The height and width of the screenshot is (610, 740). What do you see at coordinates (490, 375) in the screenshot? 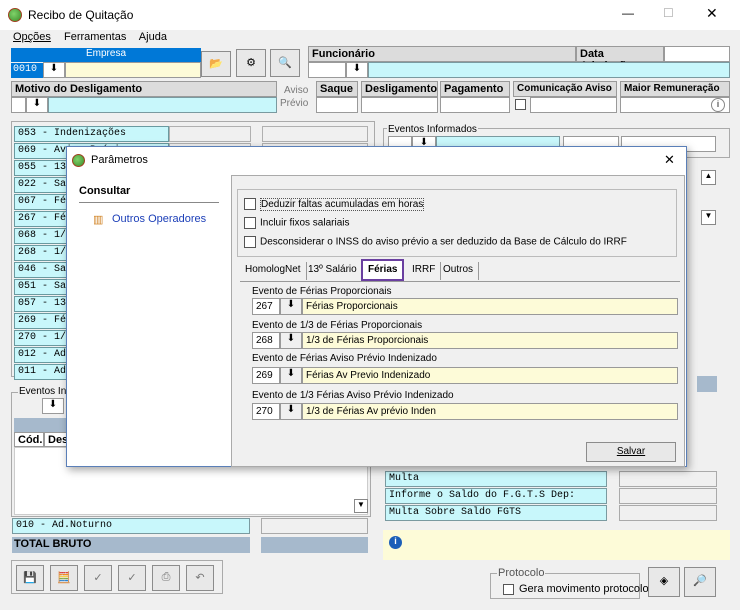
I see `event-name: Férias Av Previo Indenizado` at bounding box center [490, 375].